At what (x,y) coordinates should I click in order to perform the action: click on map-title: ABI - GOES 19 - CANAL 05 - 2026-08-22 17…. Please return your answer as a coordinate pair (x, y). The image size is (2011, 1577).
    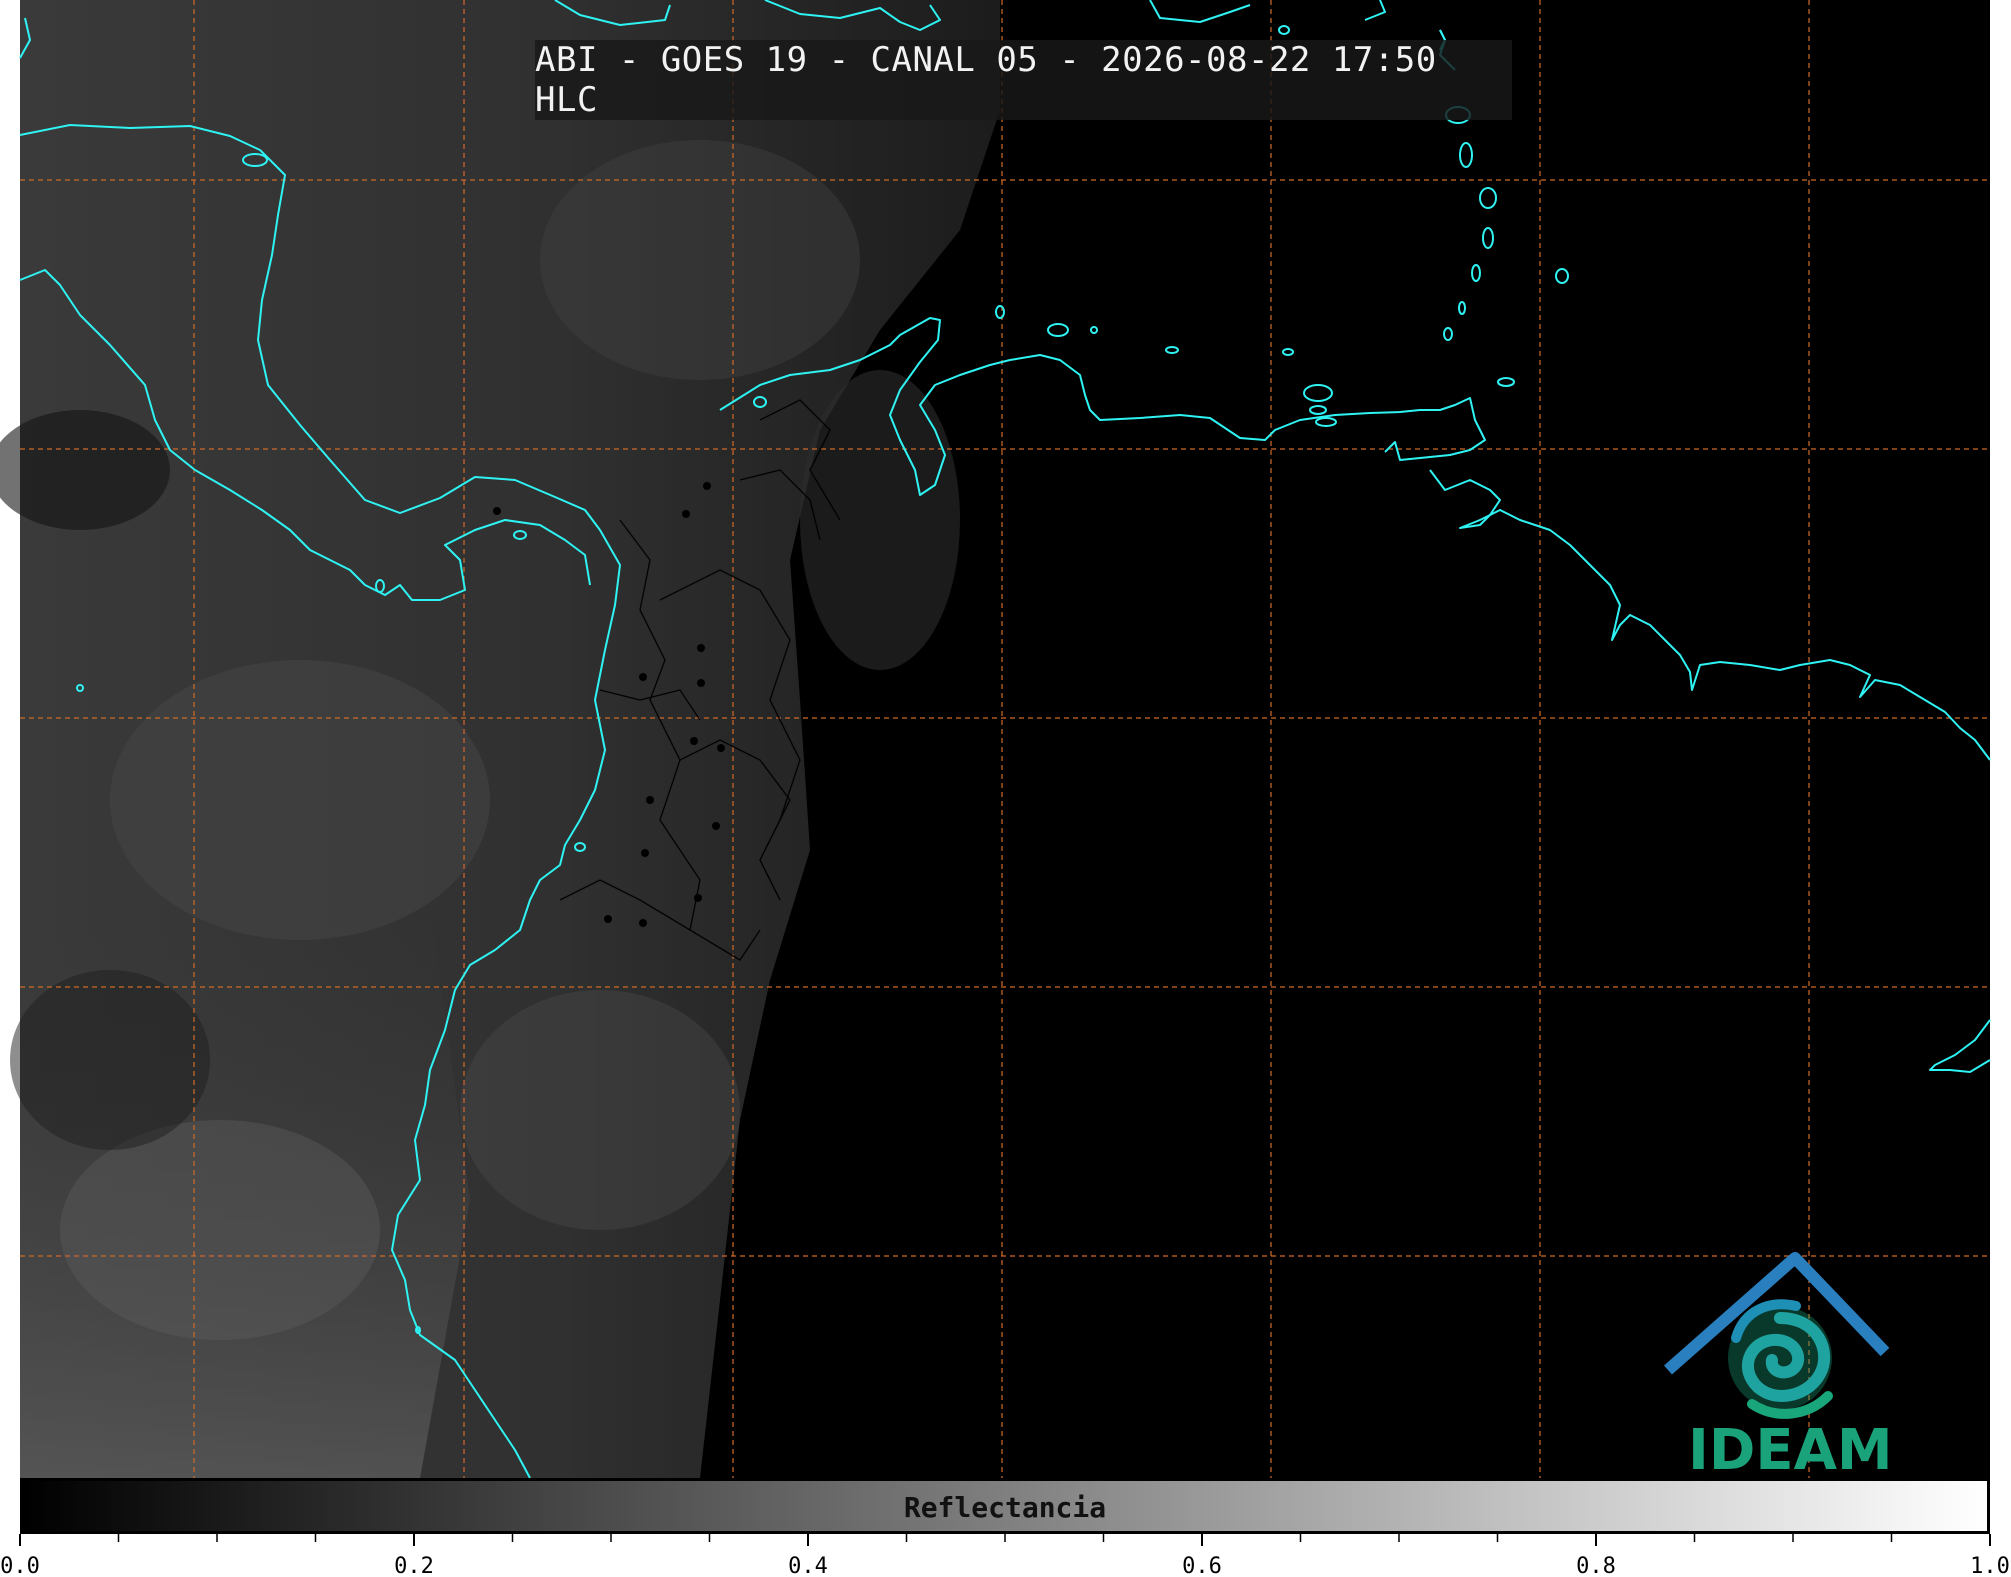
    Looking at the image, I should click on (1023, 80).